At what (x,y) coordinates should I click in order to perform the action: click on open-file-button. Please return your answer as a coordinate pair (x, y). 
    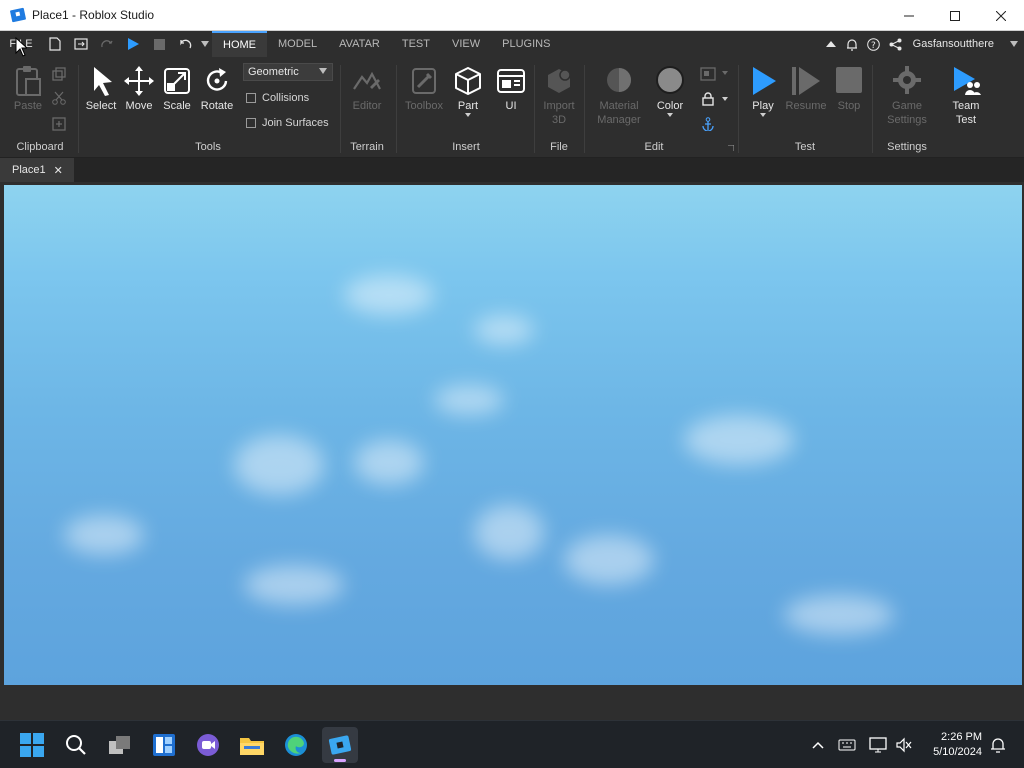
    Looking at the image, I should click on (81, 44).